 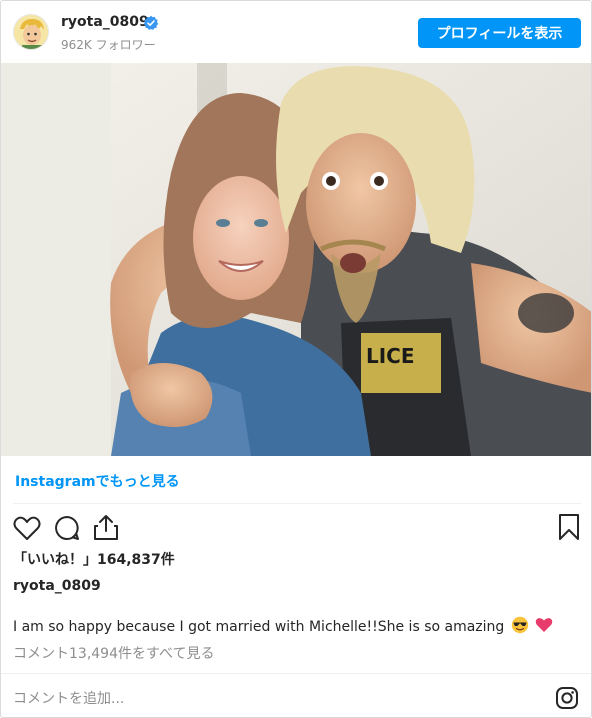 I want to click on view-profile-button: プロフィールを表示, so click(x=499, y=33).